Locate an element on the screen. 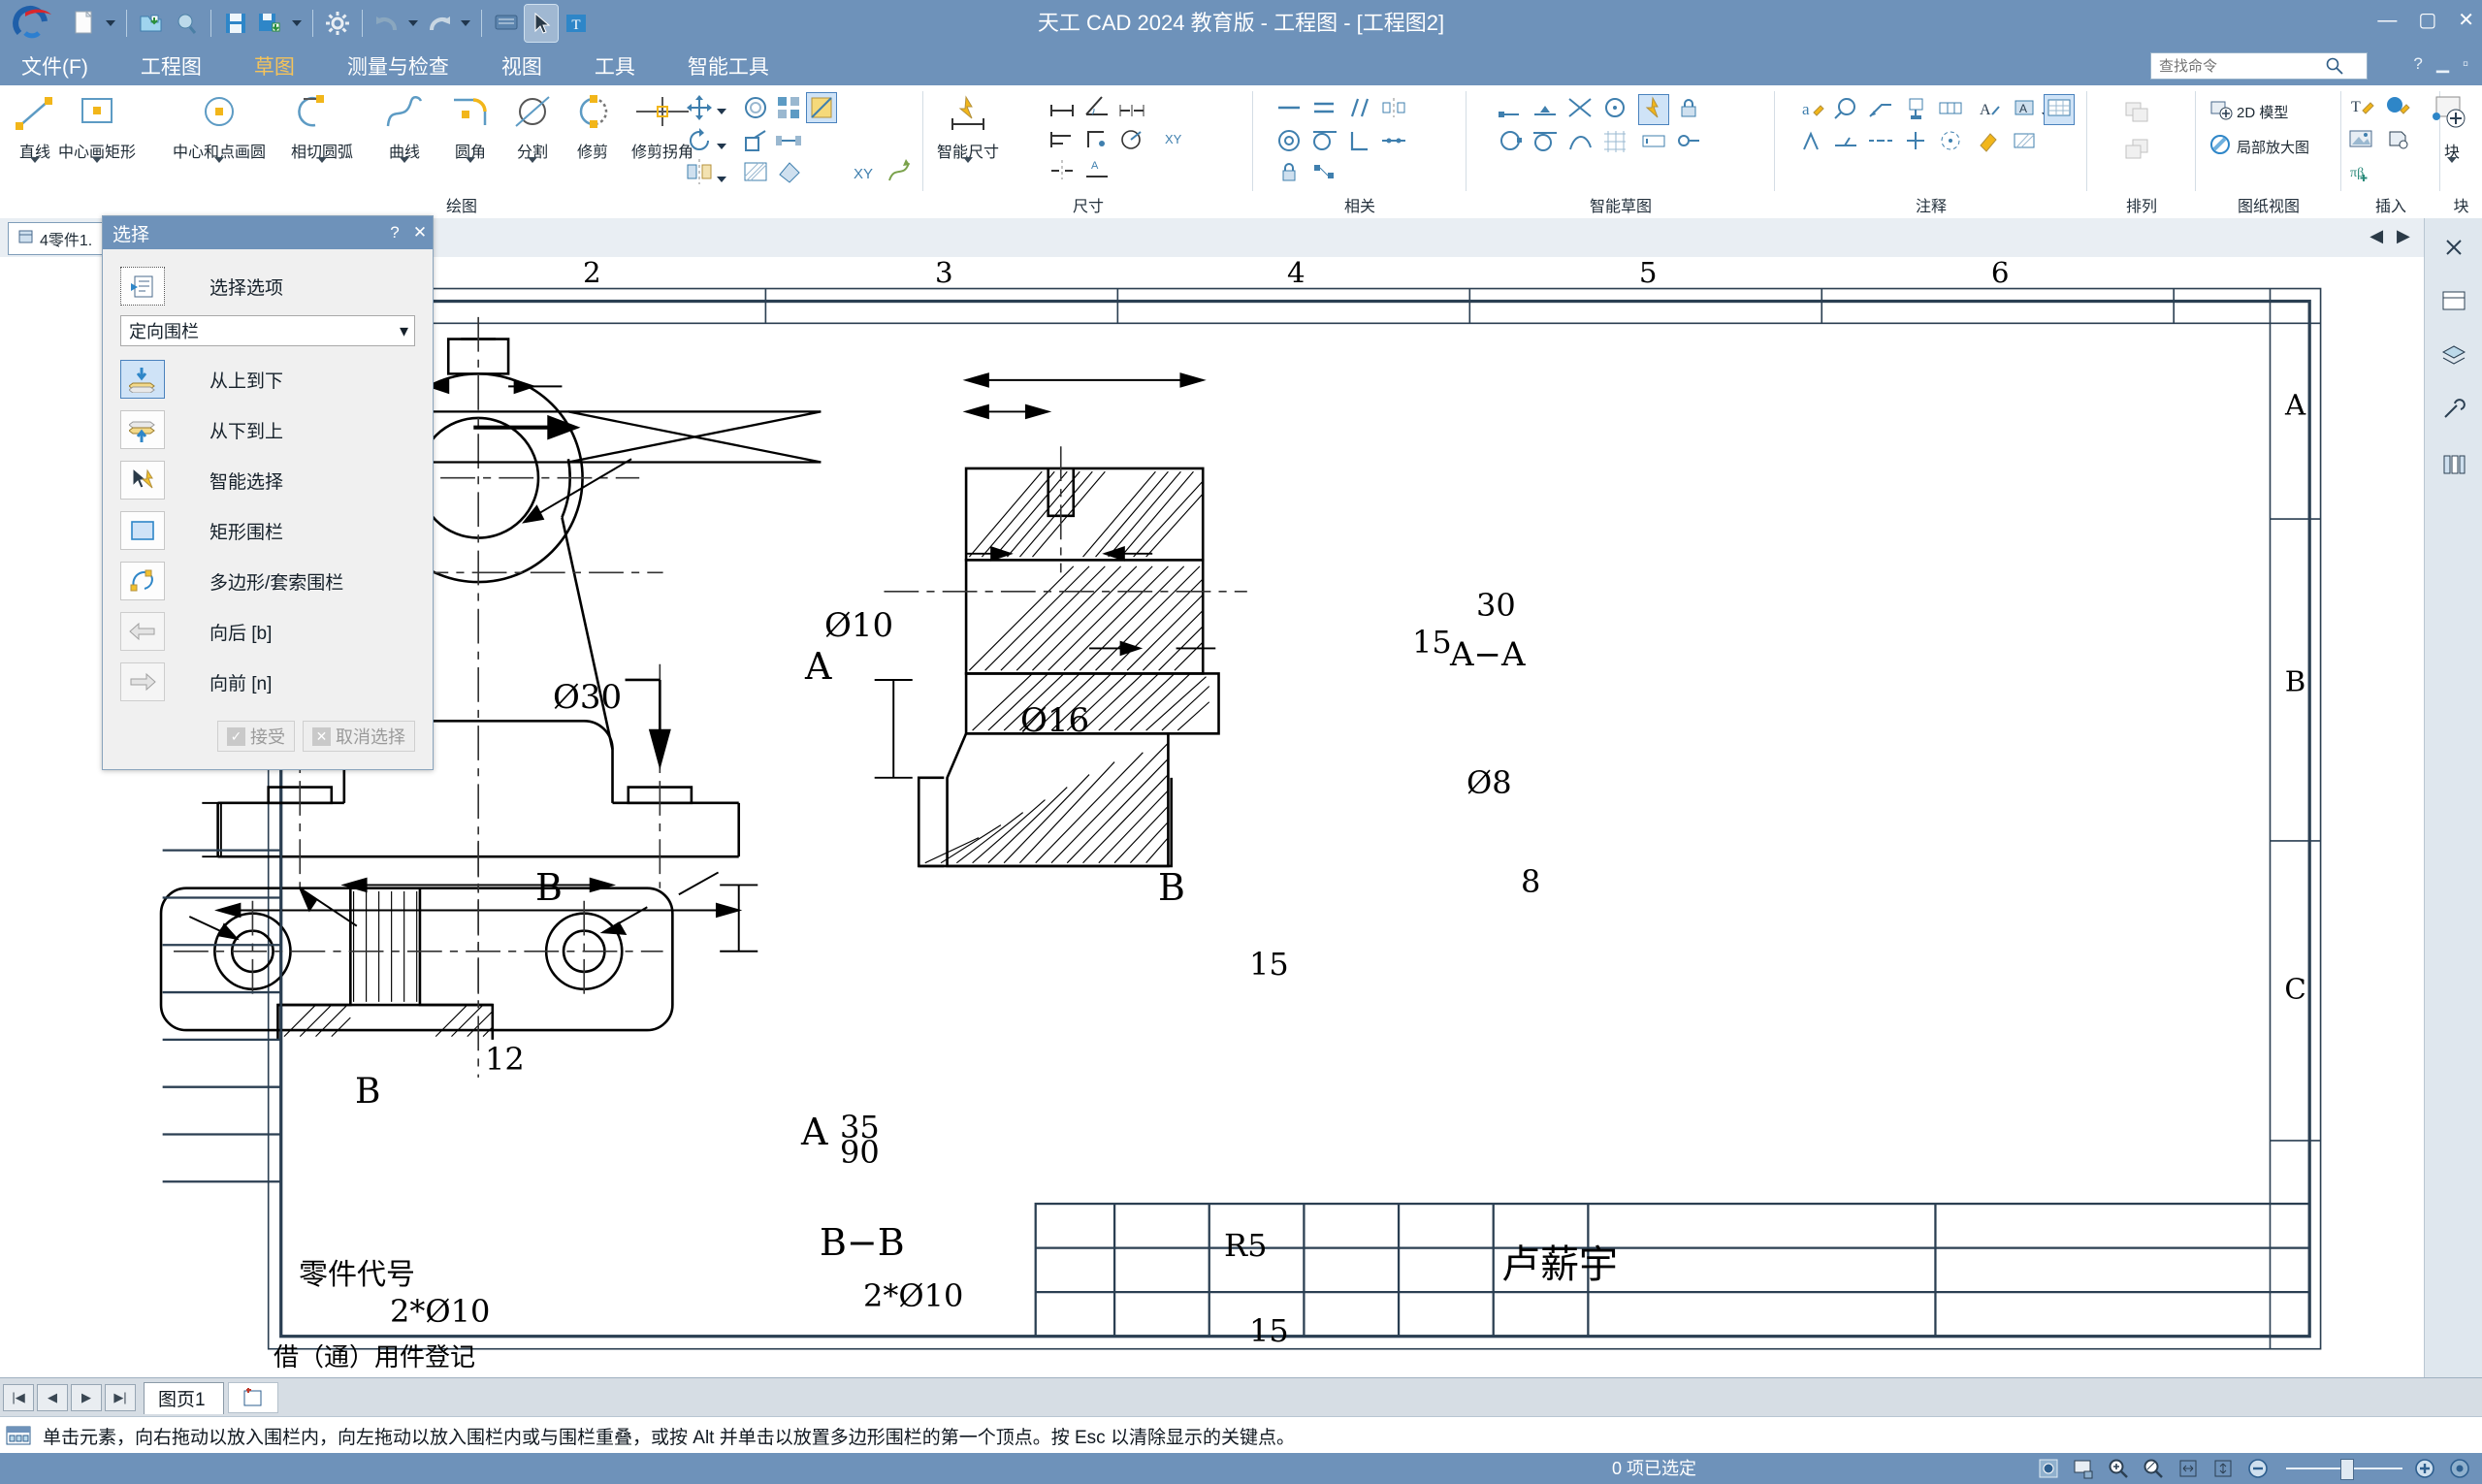  maximize-button: ▢ is located at coordinates (2427, 20).